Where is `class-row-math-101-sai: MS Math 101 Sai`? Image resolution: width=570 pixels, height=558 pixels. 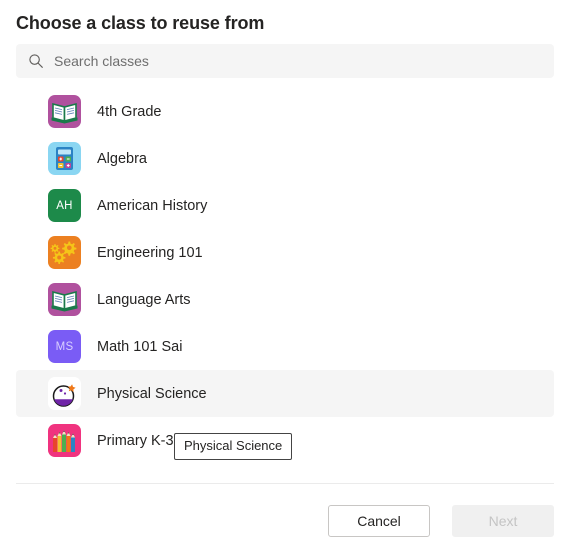
class-row-math-101-sai: MS Math 101 Sai is located at coordinates (285, 346).